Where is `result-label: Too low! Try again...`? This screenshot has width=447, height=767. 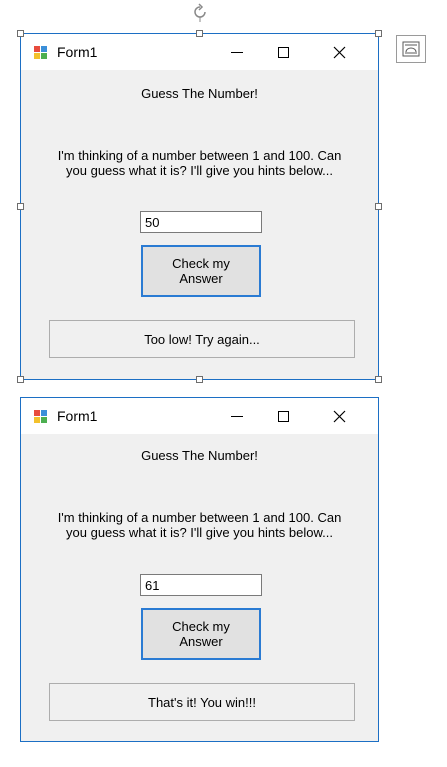
result-label: Too low! Try again... is located at coordinates (202, 339).